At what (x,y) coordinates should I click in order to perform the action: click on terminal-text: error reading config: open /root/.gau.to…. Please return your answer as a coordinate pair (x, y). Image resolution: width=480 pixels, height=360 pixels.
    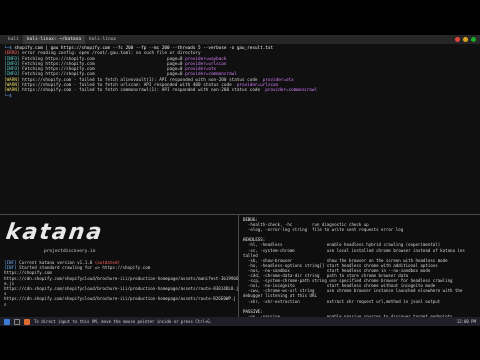
    Looking at the image, I should click on (111, 54).